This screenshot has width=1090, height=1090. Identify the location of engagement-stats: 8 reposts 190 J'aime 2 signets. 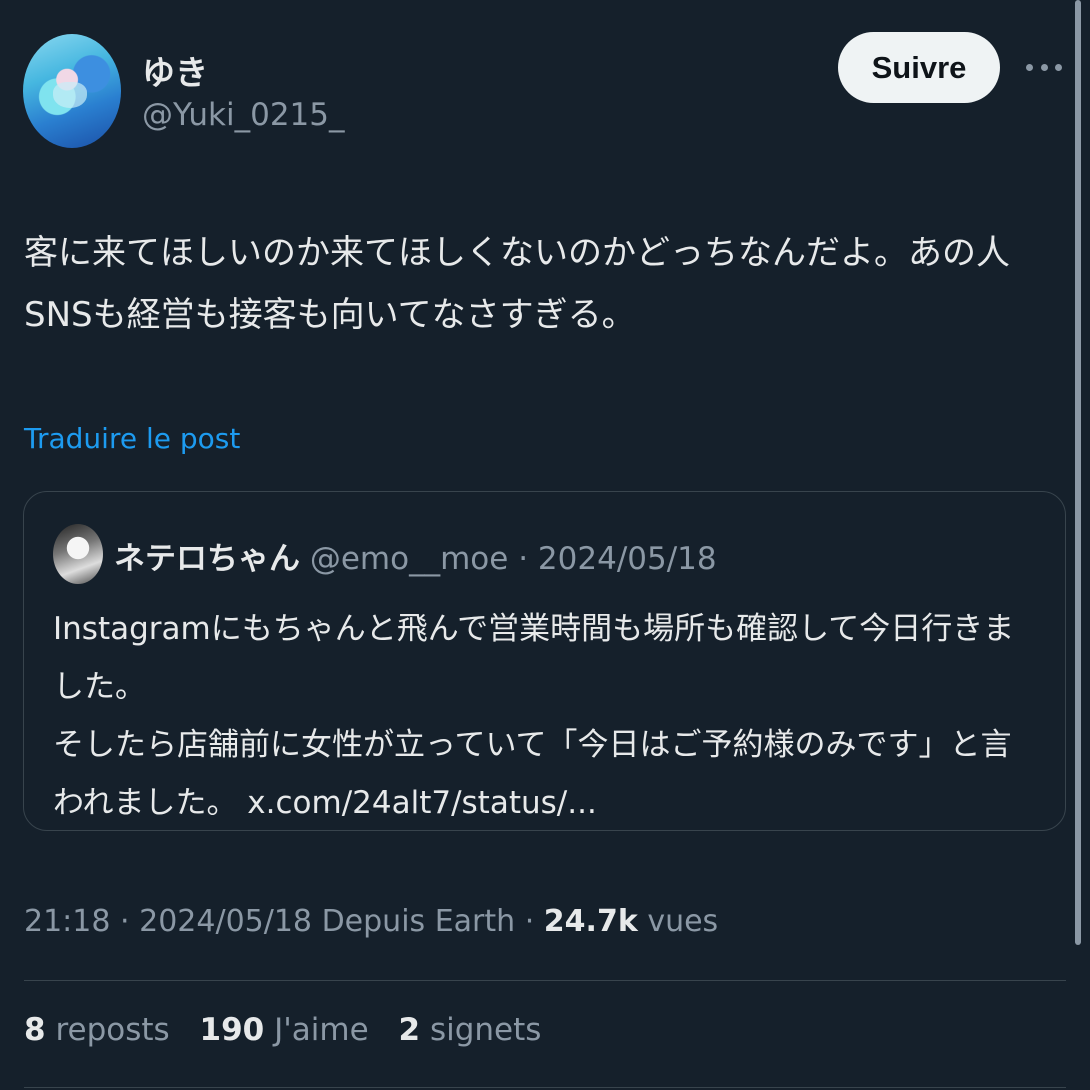
(292, 1030).